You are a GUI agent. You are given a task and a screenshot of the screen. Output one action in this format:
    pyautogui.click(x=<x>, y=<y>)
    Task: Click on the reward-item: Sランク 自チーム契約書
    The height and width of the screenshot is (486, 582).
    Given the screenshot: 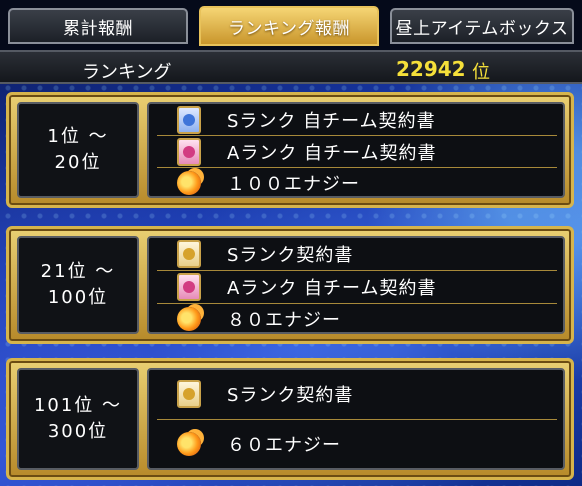 What is the action you would take?
    pyautogui.click(x=356, y=119)
    